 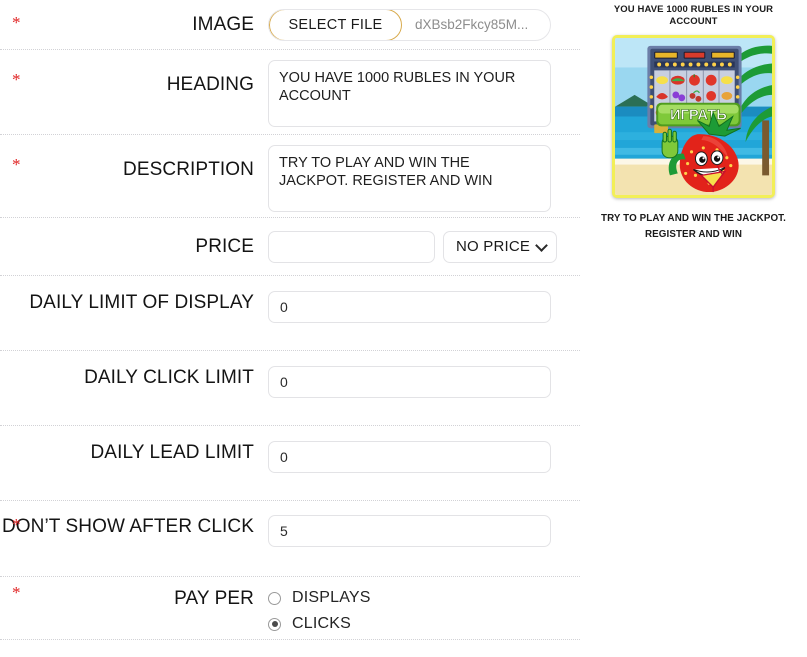 I want to click on slot-machine-strawberry-illustration: ИГРАТЬ, so click(x=693, y=116).